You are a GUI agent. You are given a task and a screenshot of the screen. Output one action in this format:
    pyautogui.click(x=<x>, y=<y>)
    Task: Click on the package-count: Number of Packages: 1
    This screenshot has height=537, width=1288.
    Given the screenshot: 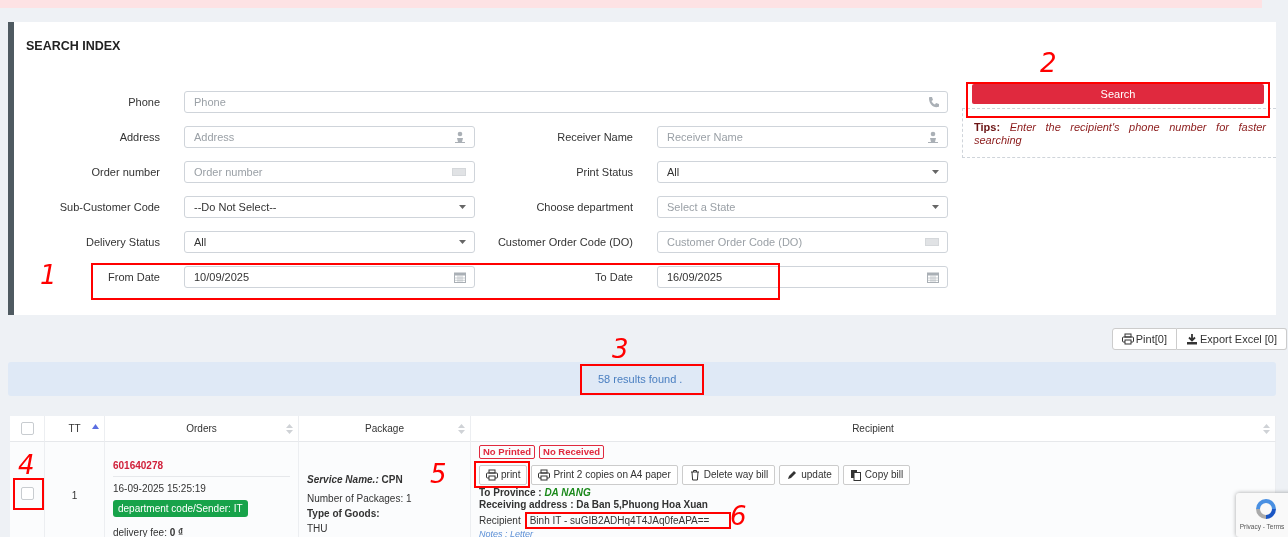 What is the action you would take?
    pyautogui.click(x=359, y=499)
    